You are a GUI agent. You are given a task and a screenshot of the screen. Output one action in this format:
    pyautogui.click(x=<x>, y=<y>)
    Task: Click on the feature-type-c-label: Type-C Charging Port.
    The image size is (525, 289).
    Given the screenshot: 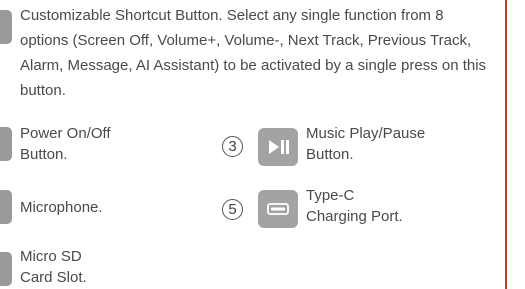 What is the action you would take?
    pyautogui.click(x=396, y=206)
    